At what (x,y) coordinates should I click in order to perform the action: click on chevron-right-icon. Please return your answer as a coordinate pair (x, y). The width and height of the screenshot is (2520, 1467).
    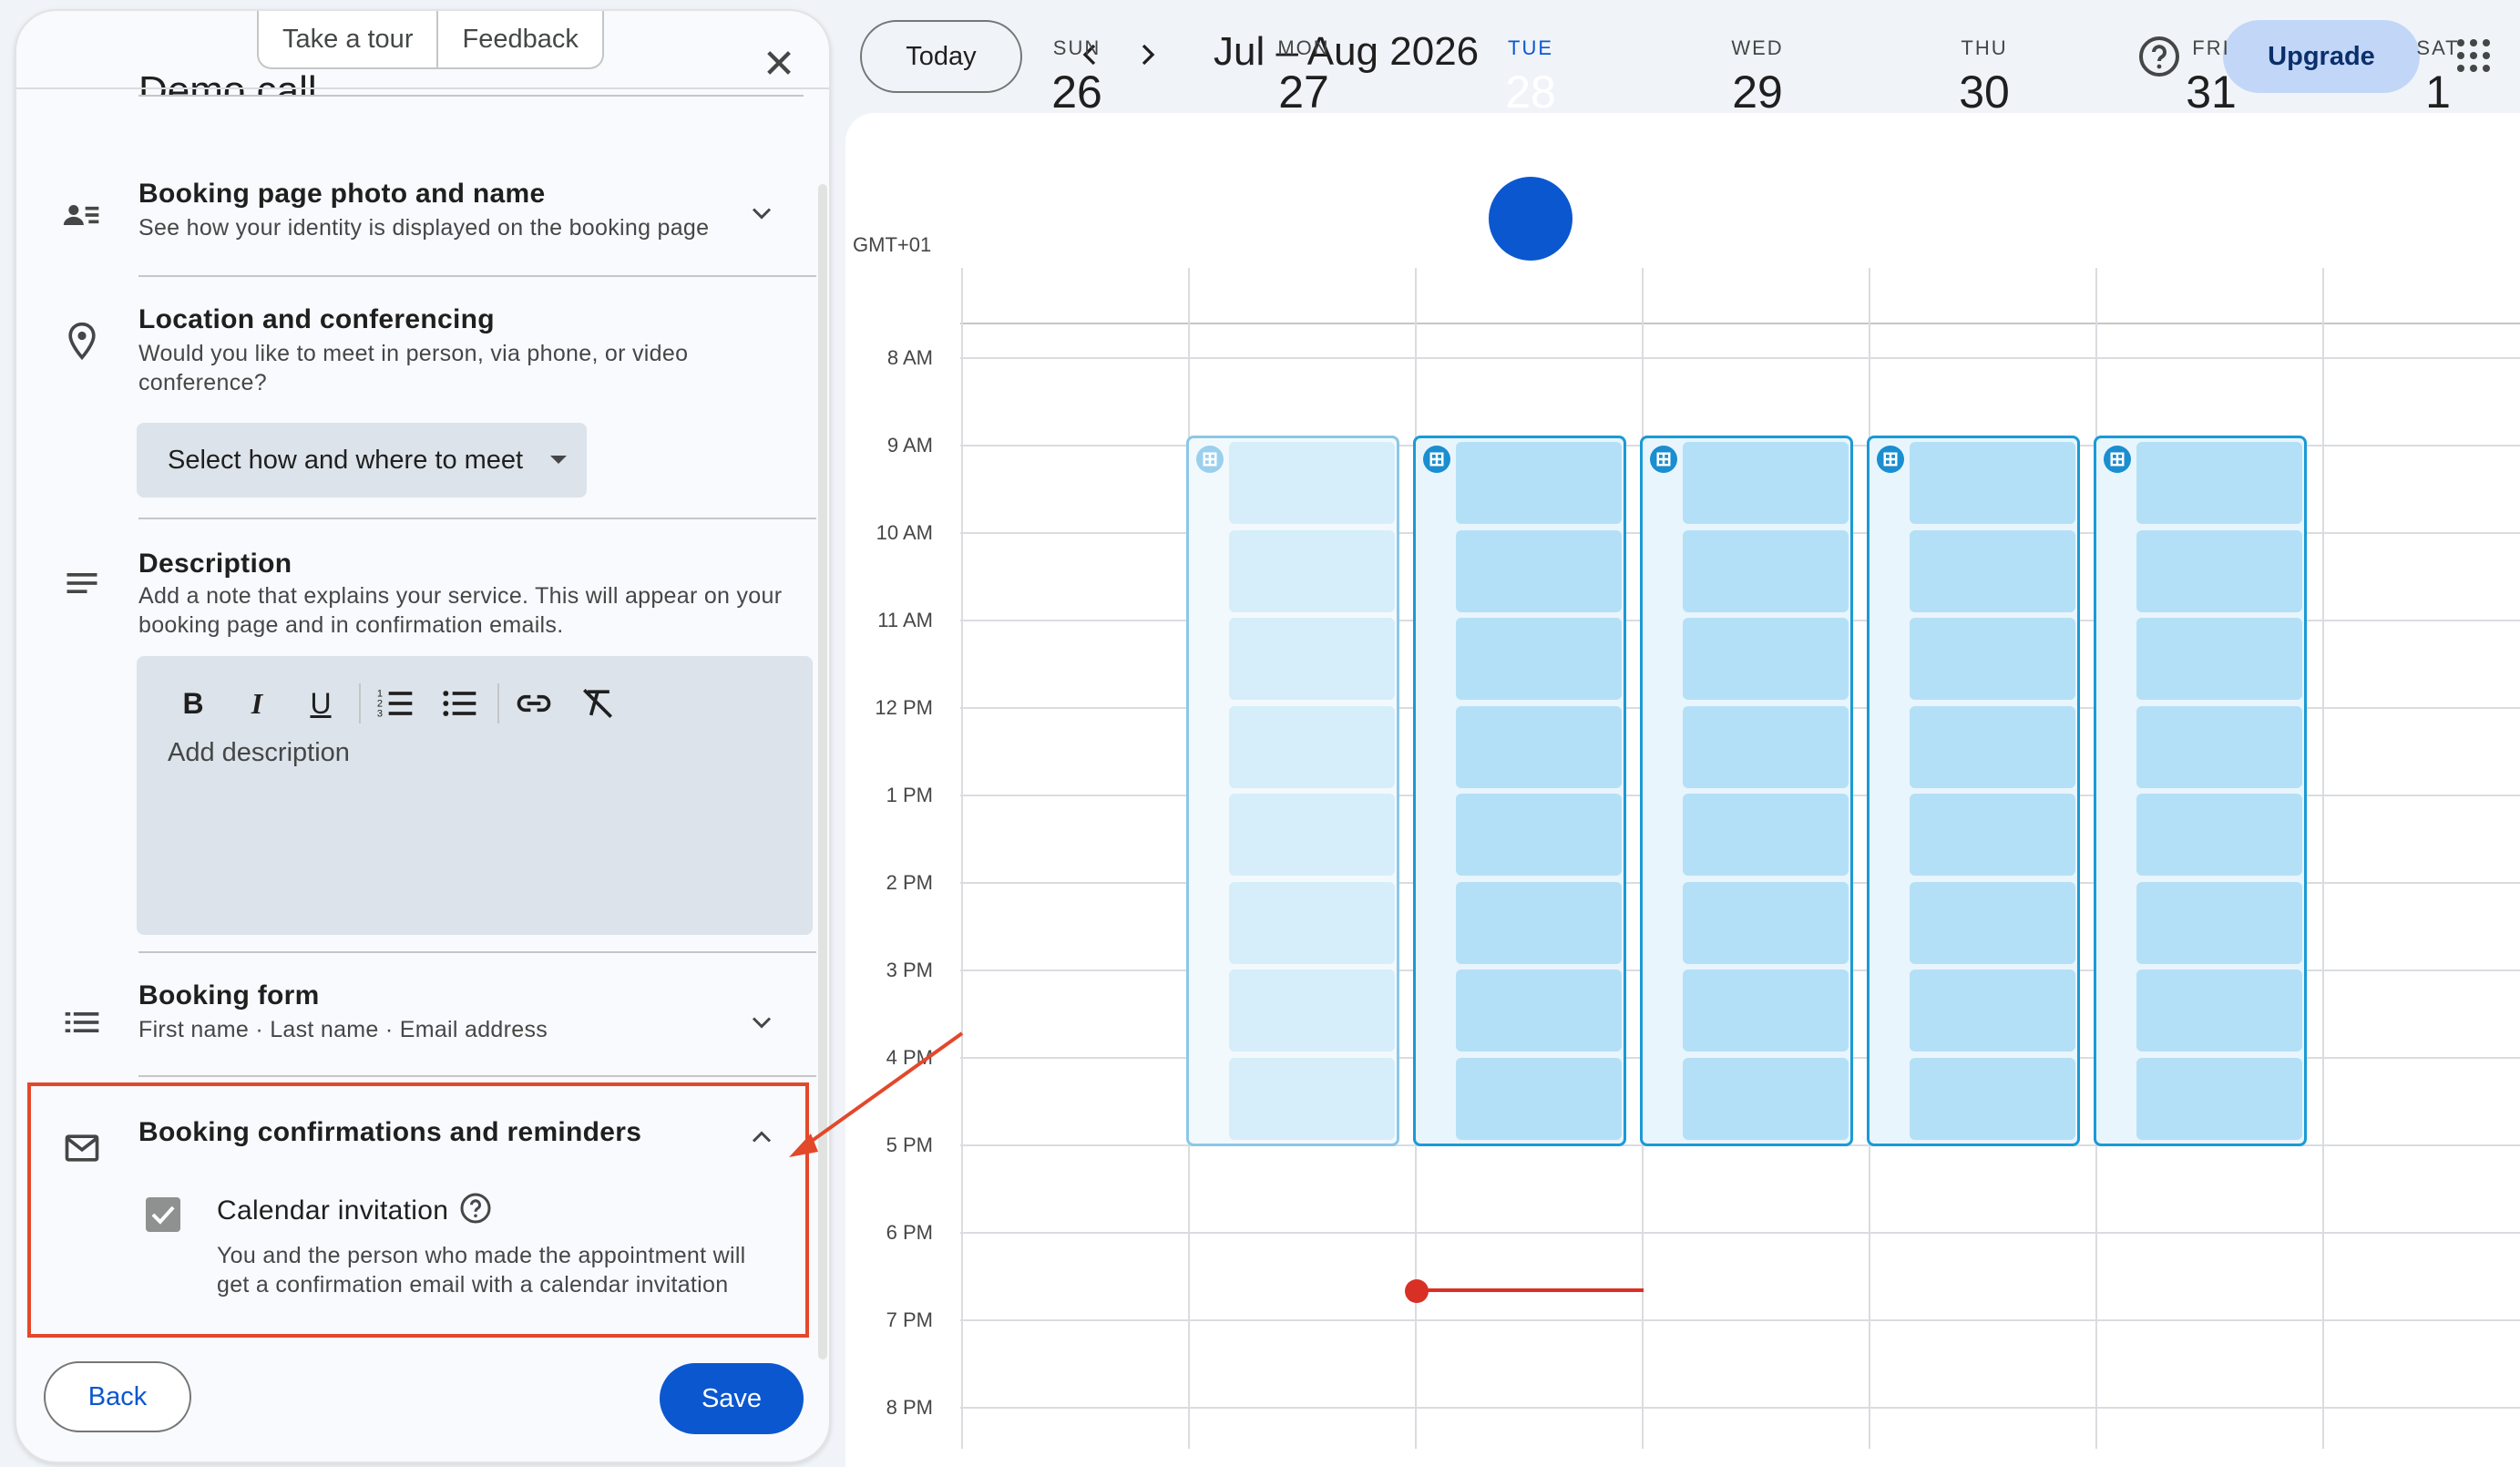
    Looking at the image, I should click on (1148, 55).